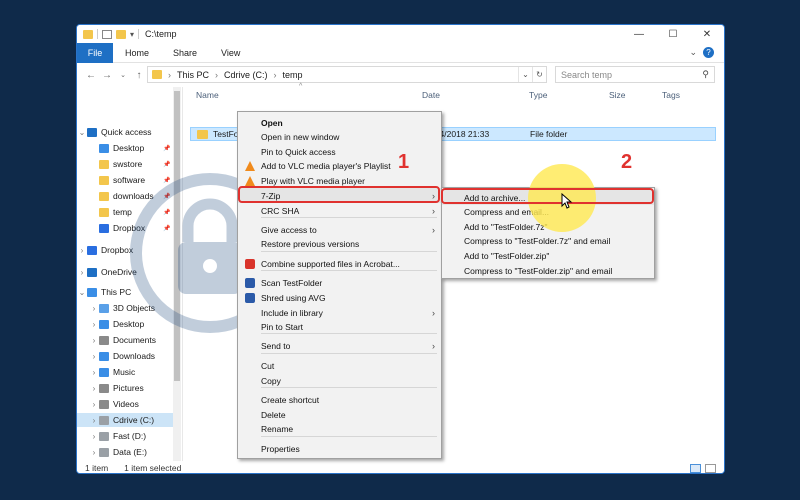  What do you see at coordinates (548, 255) in the screenshot?
I see `submenu-item-add-to-testfolder-zip: Add to "TestFolder.zip"` at bounding box center [548, 255].